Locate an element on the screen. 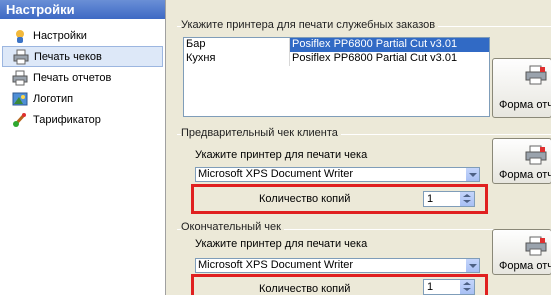 The width and height of the screenshot is (551, 295). sidebar-item-report-printing: Печать отчетов is located at coordinates (82, 77).